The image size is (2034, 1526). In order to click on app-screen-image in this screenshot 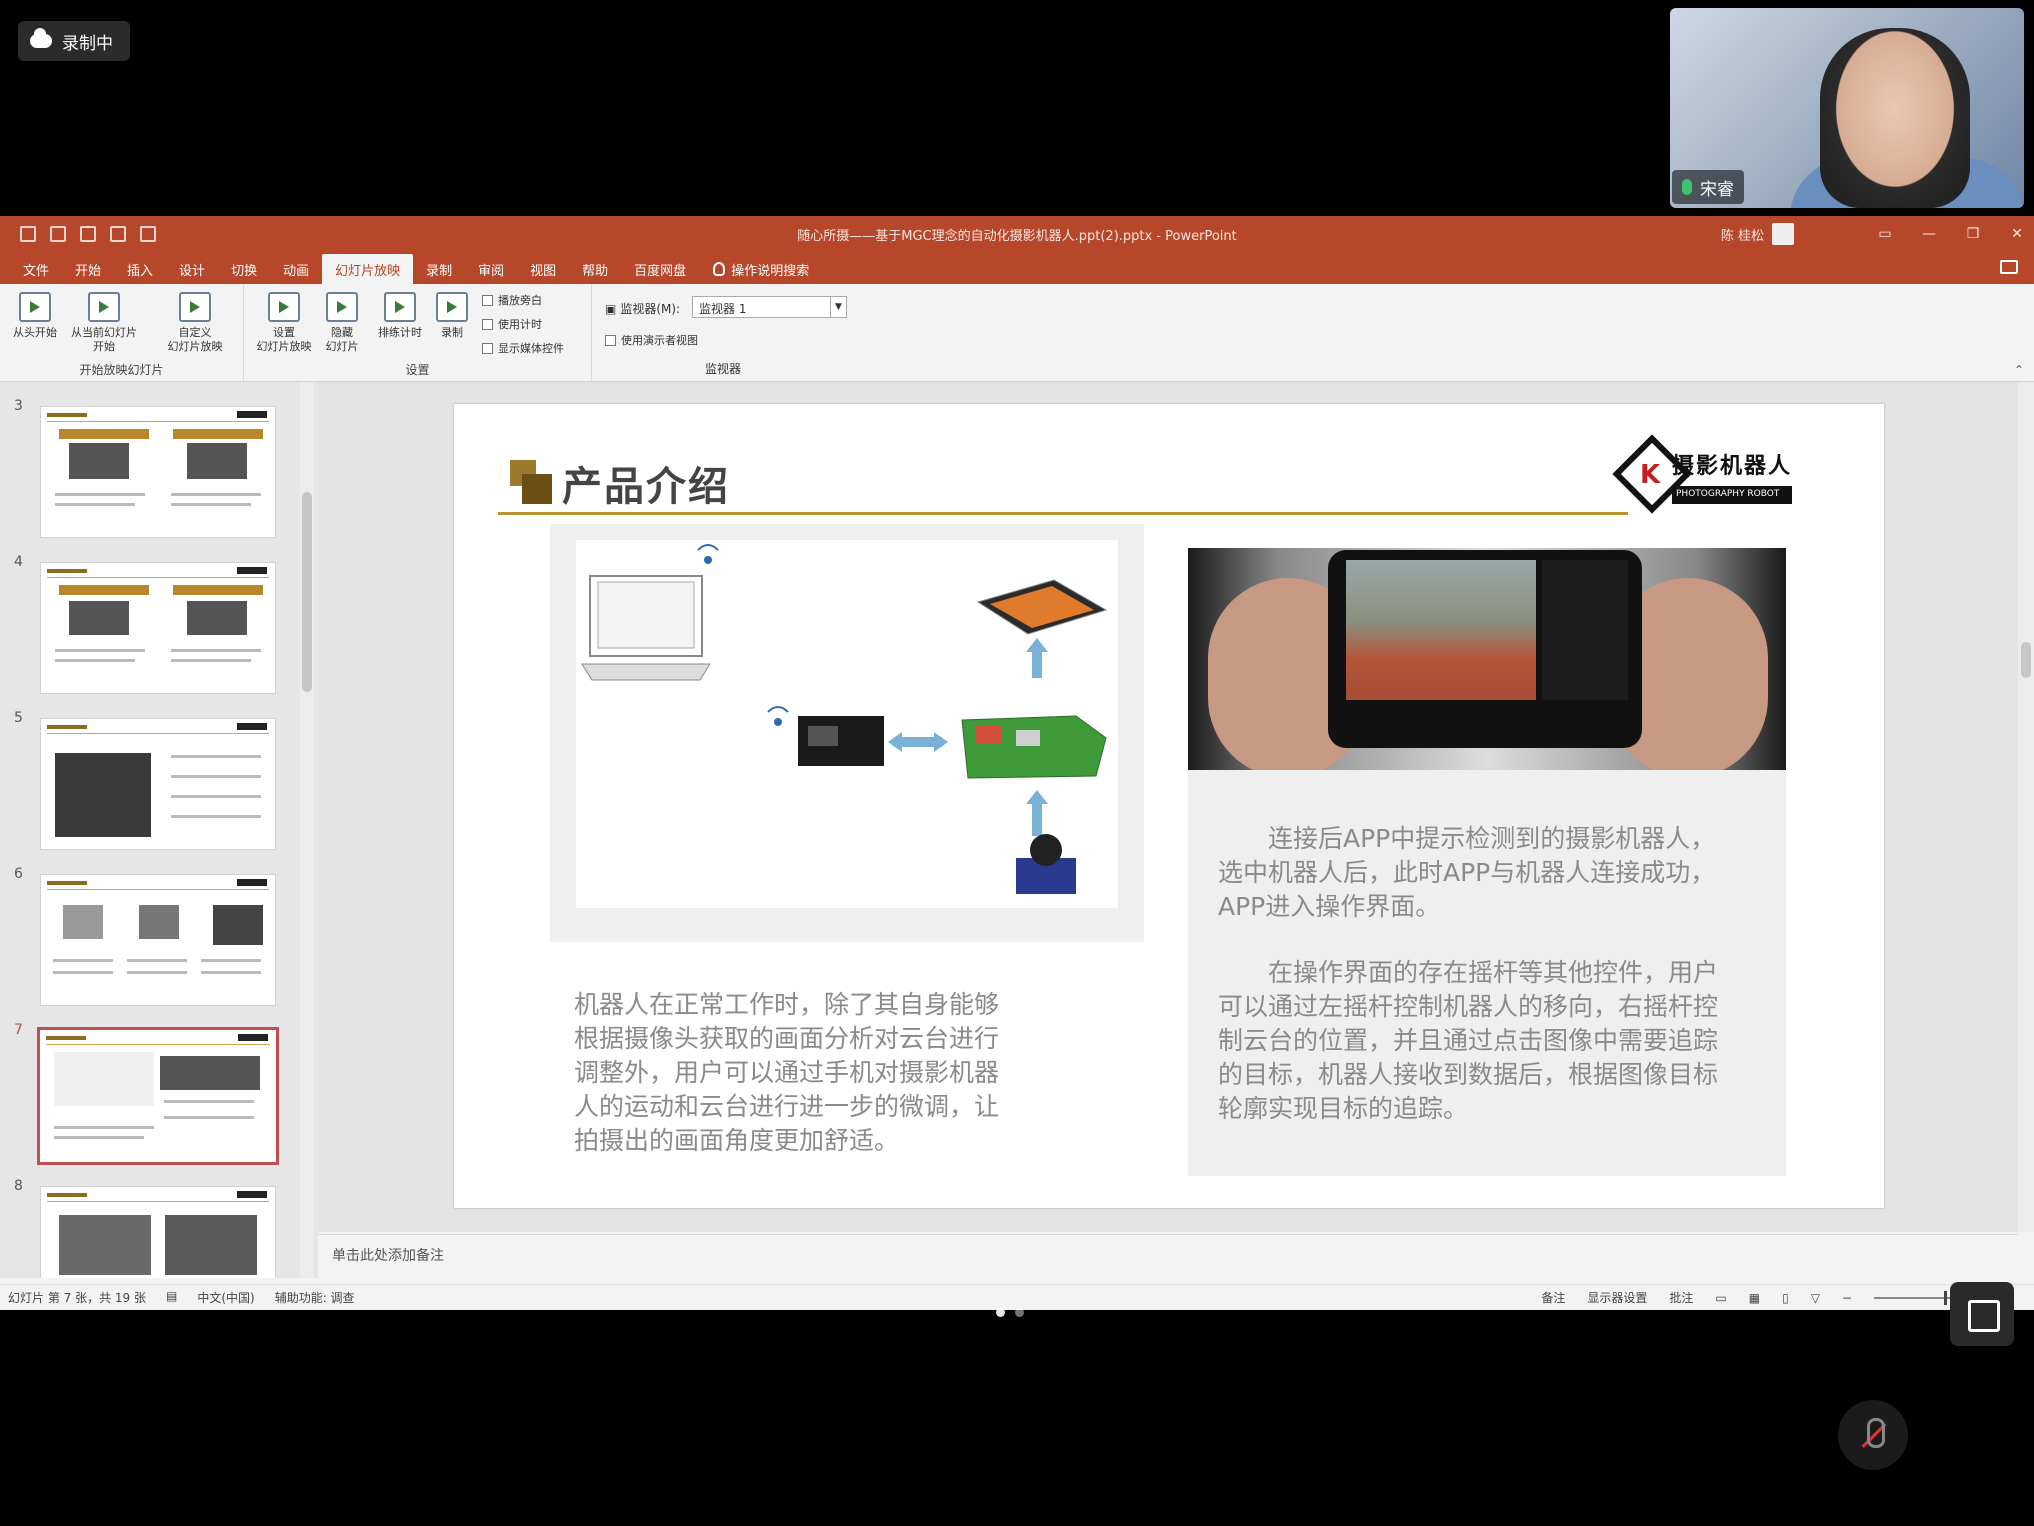, I will do `click(1441, 630)`.